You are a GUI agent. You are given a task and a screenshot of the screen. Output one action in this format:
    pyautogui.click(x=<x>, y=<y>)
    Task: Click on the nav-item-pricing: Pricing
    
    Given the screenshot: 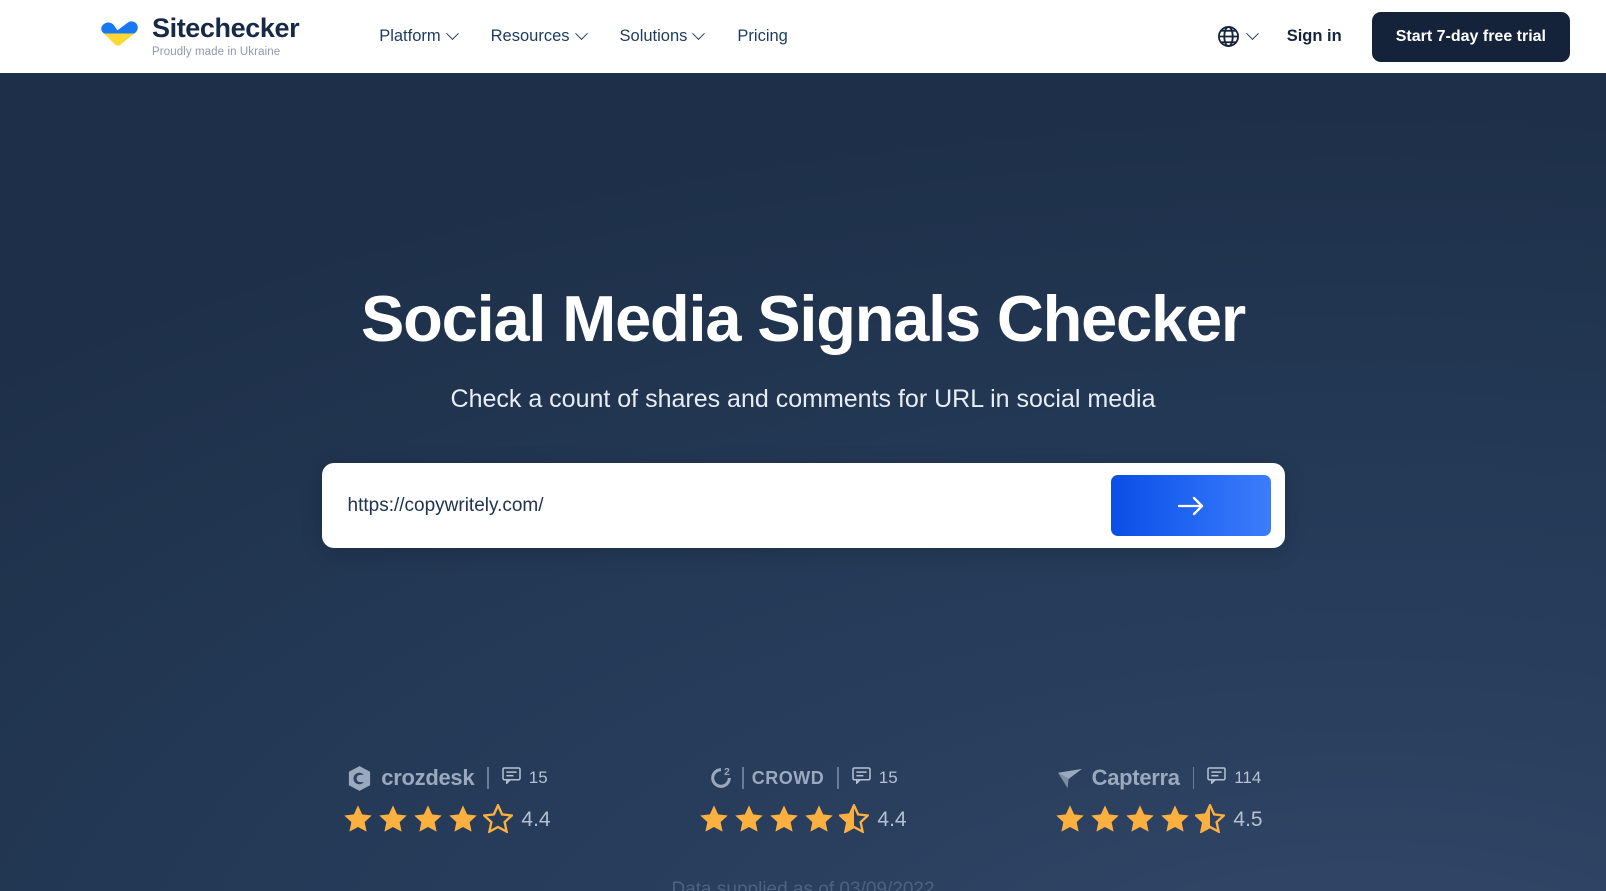 What is the action you would take?
    pyautogui.click(x=762, y=36)
    